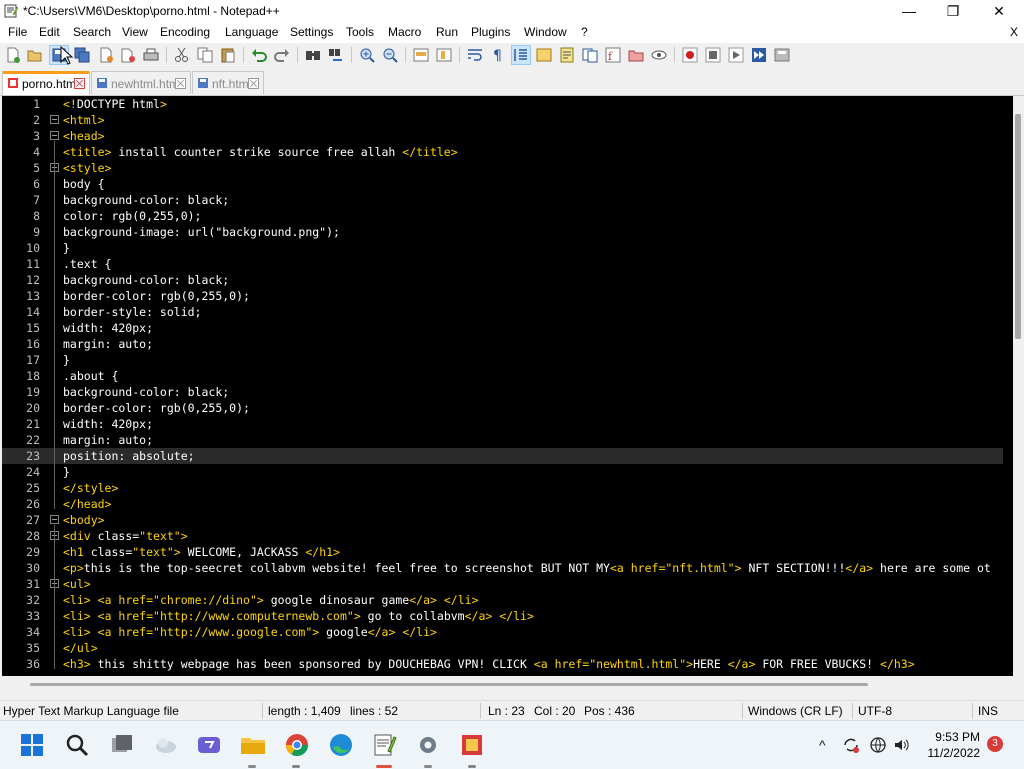 This screenshot has height=769, width=1024. Describe the element at coordinates (995, 744) in the screenshot. I see `notification-badge: 3` at that location.